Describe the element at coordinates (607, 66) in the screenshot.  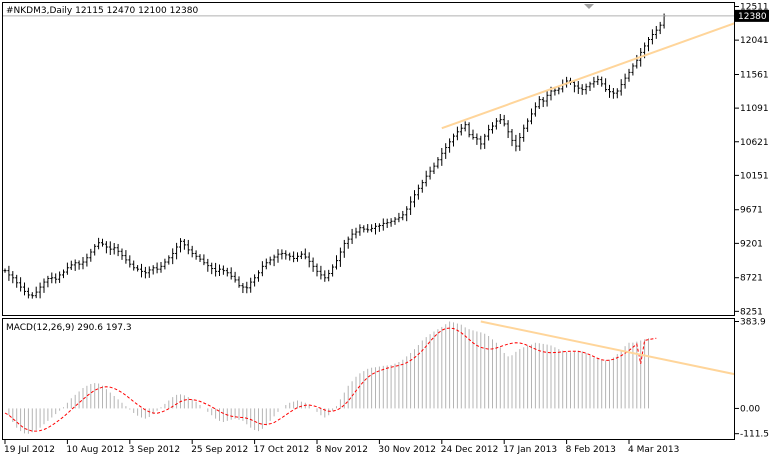
I see `price-trendline` at that location.